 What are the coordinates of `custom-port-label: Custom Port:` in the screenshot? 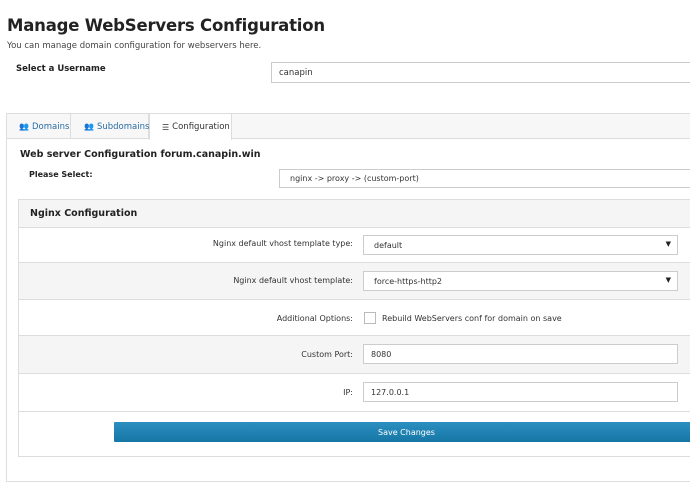 It's located at (327, 354).